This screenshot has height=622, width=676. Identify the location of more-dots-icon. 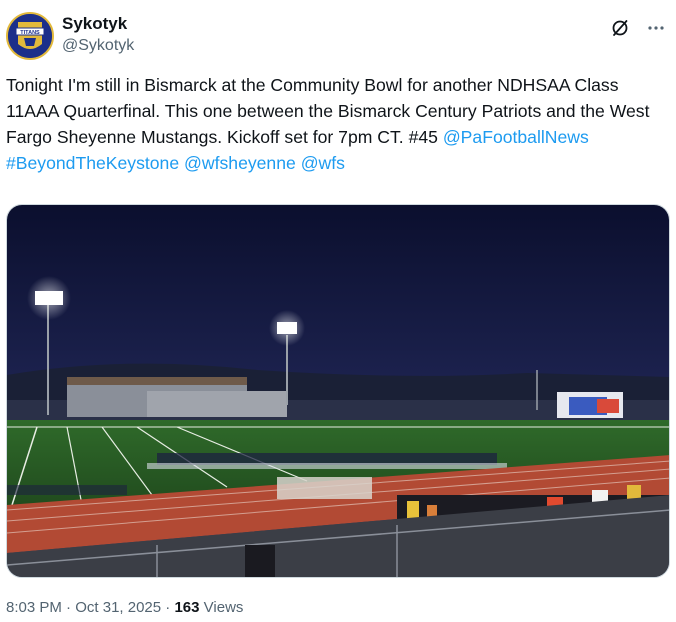
(656, 28).